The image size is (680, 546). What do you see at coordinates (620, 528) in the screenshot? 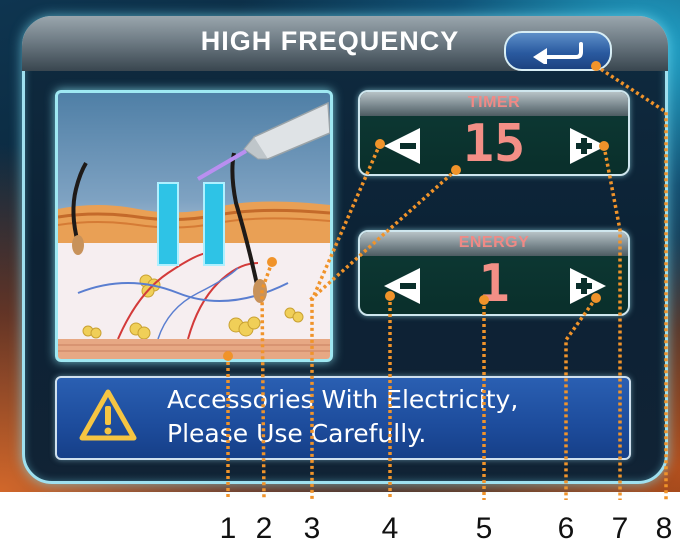
I see `callout-number-7: 7` at bounding box center [620, 528].